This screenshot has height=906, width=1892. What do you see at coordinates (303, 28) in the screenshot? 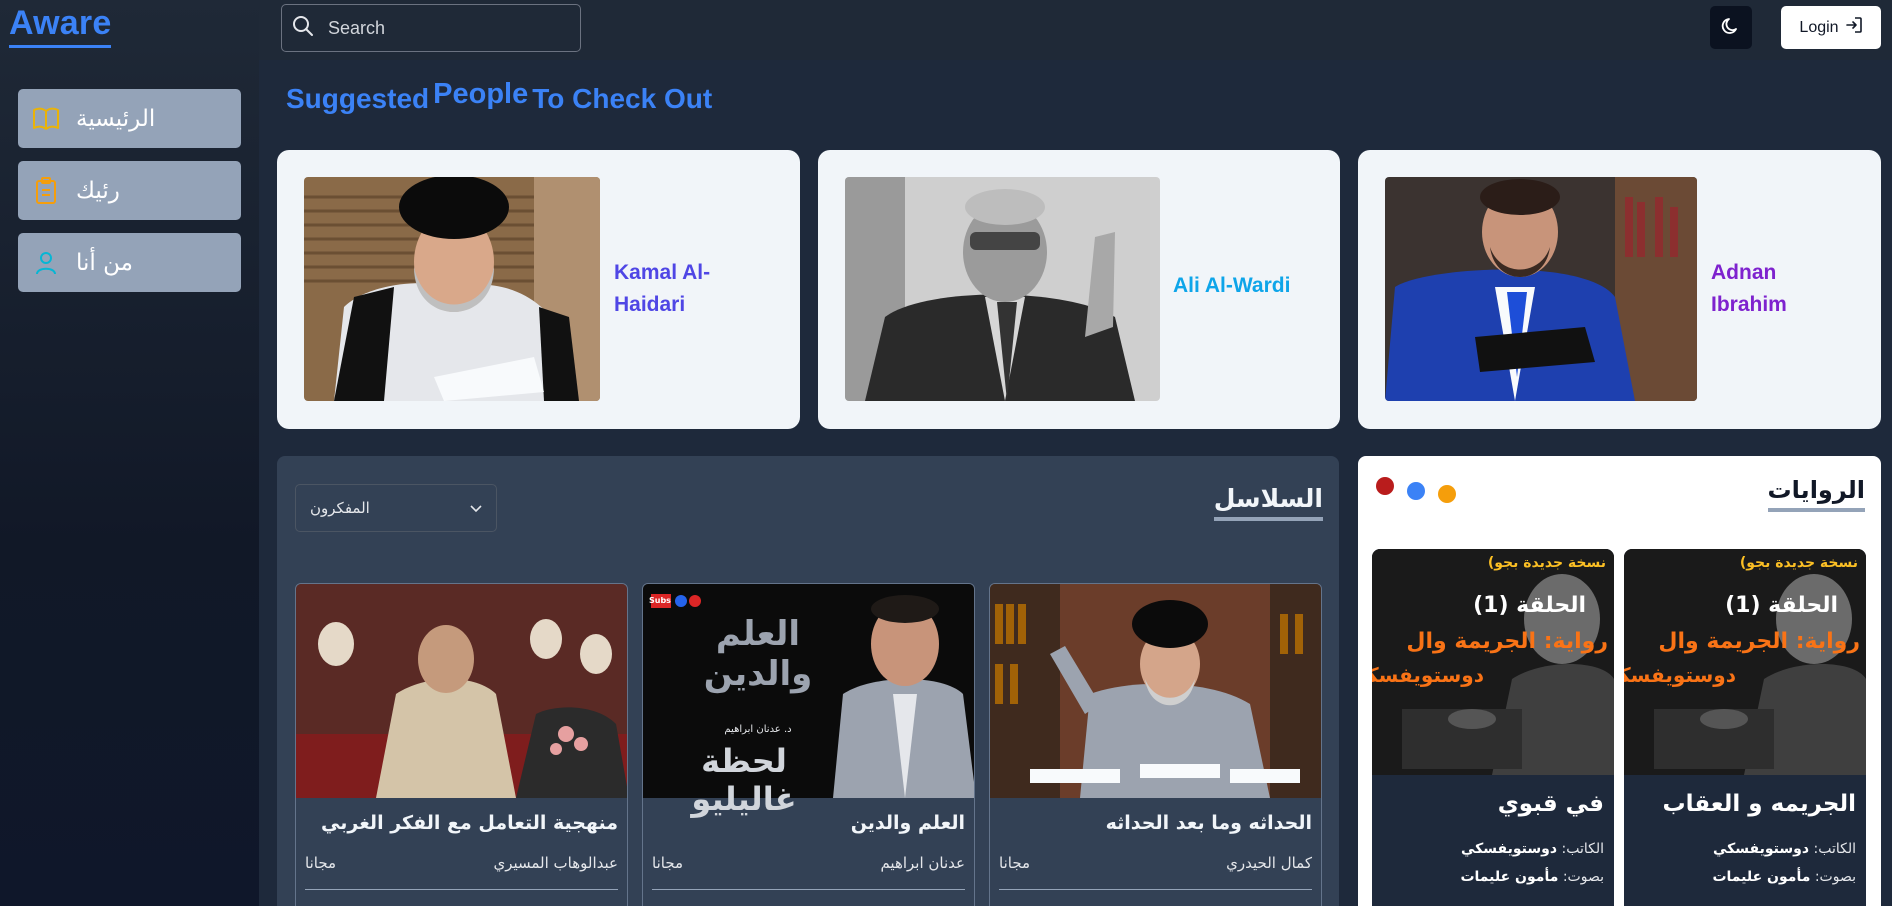
I see `search-icon` at bounding box center [303, 28].